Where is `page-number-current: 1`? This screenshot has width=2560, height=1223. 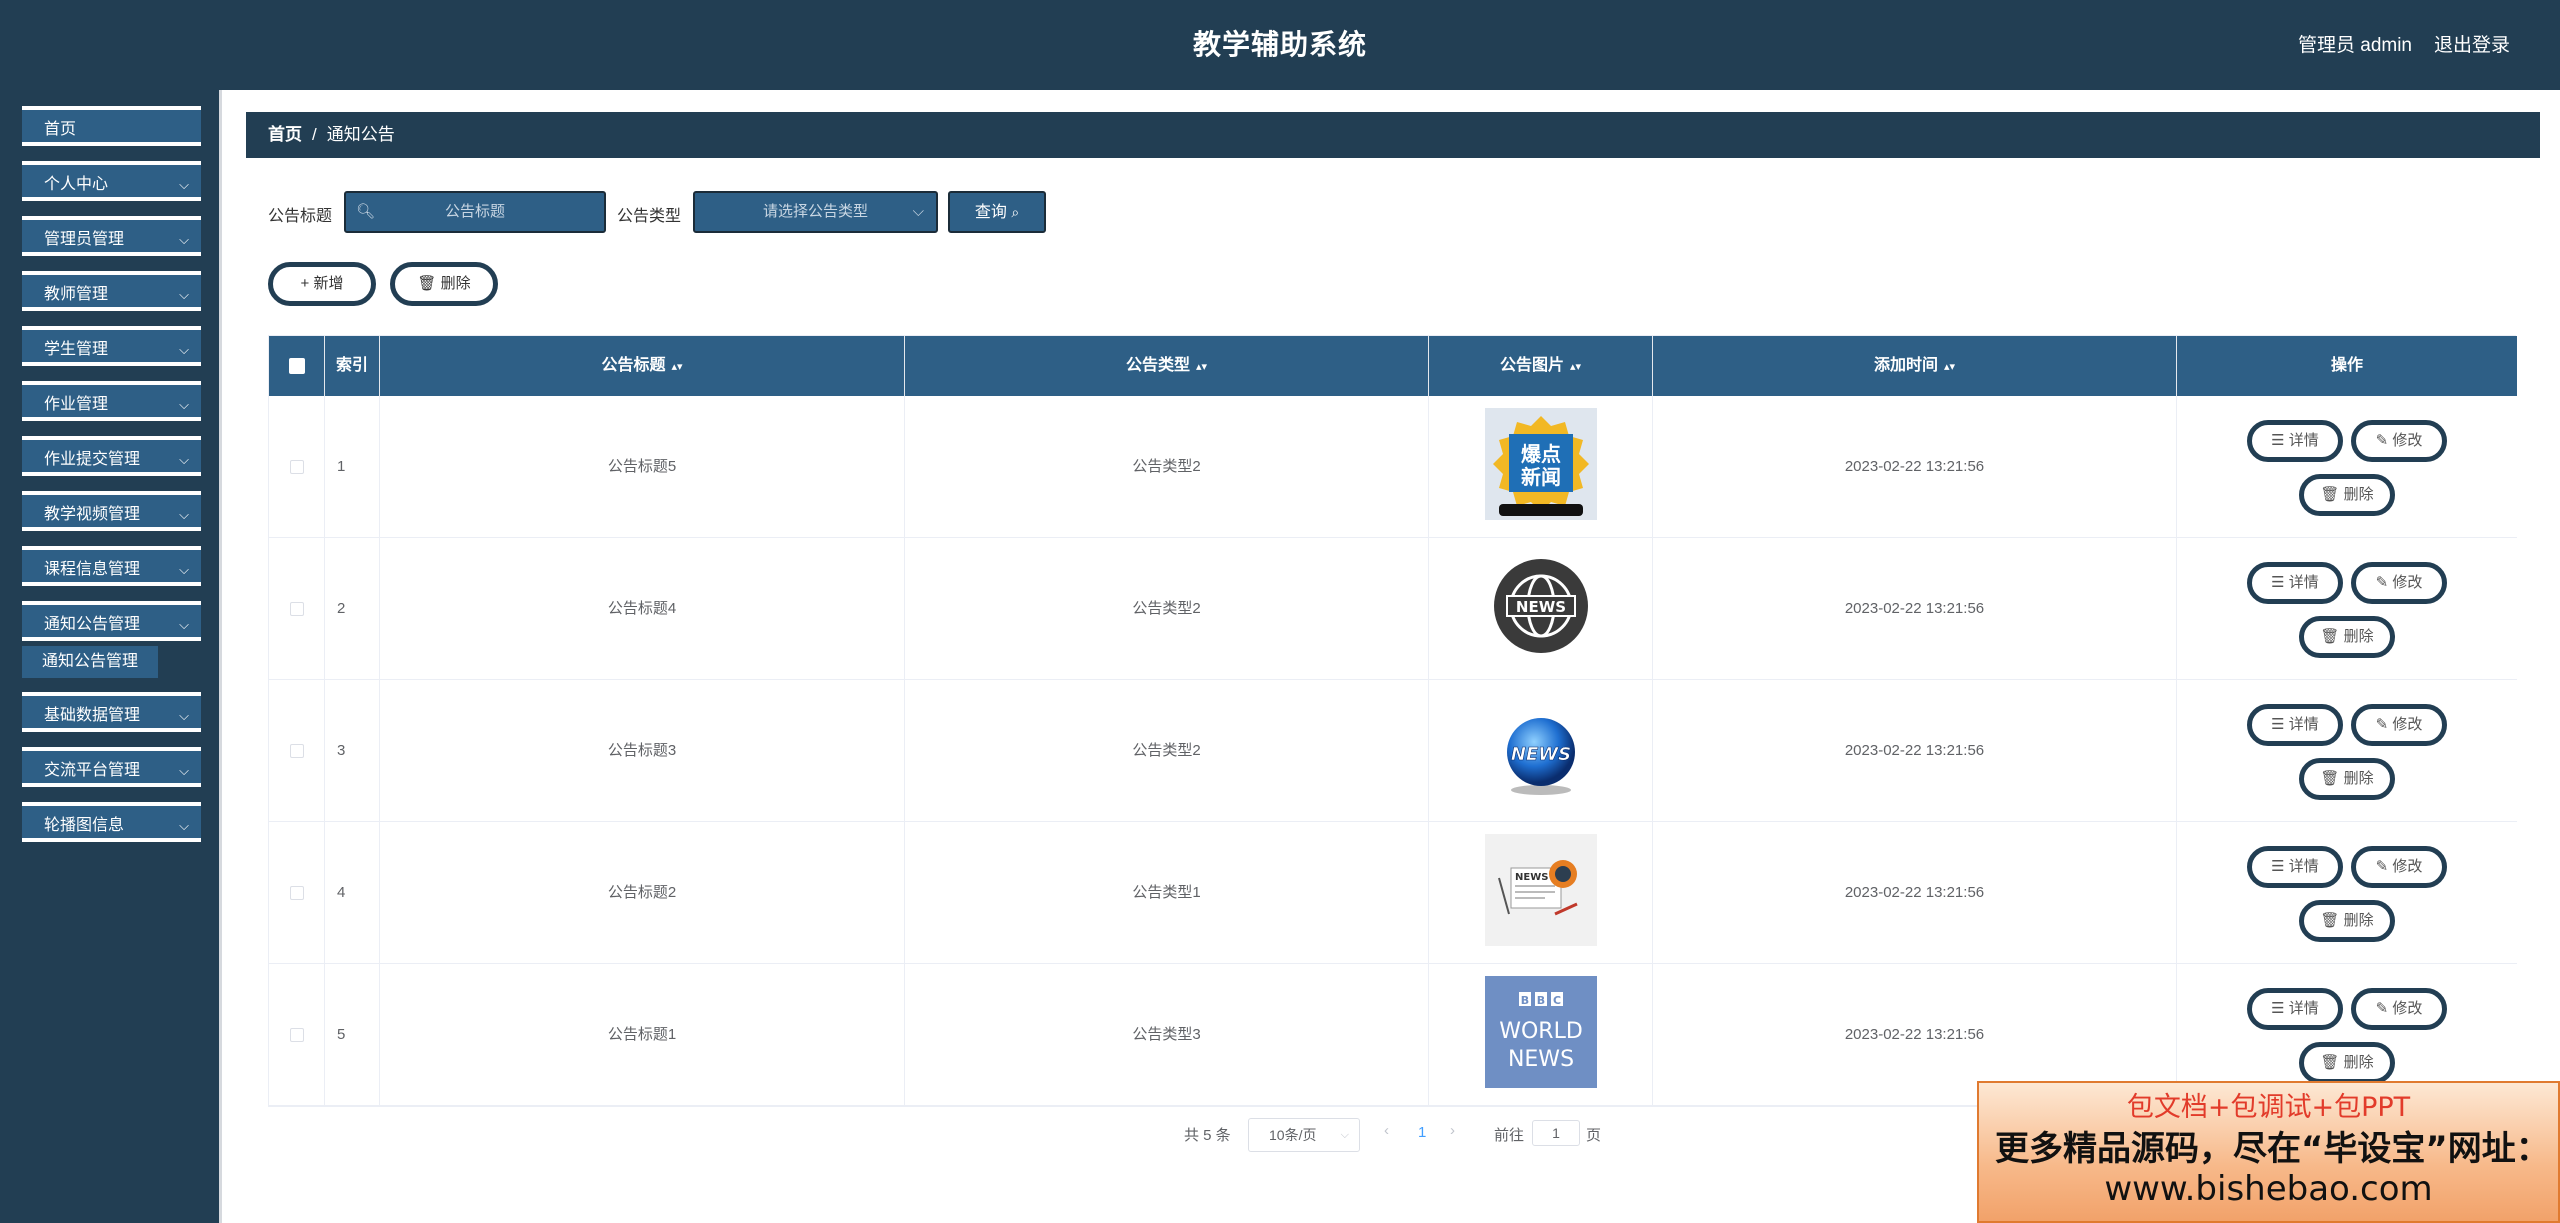
page-number-current: 1 is located at coordinates (1422, 1132).